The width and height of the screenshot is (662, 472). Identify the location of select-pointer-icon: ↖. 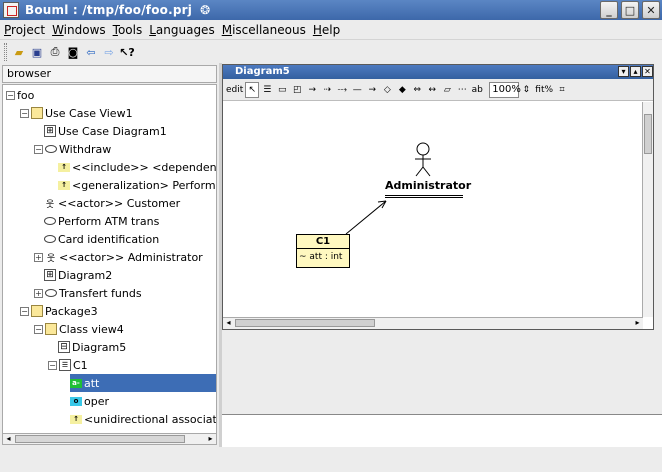
(252, 89).